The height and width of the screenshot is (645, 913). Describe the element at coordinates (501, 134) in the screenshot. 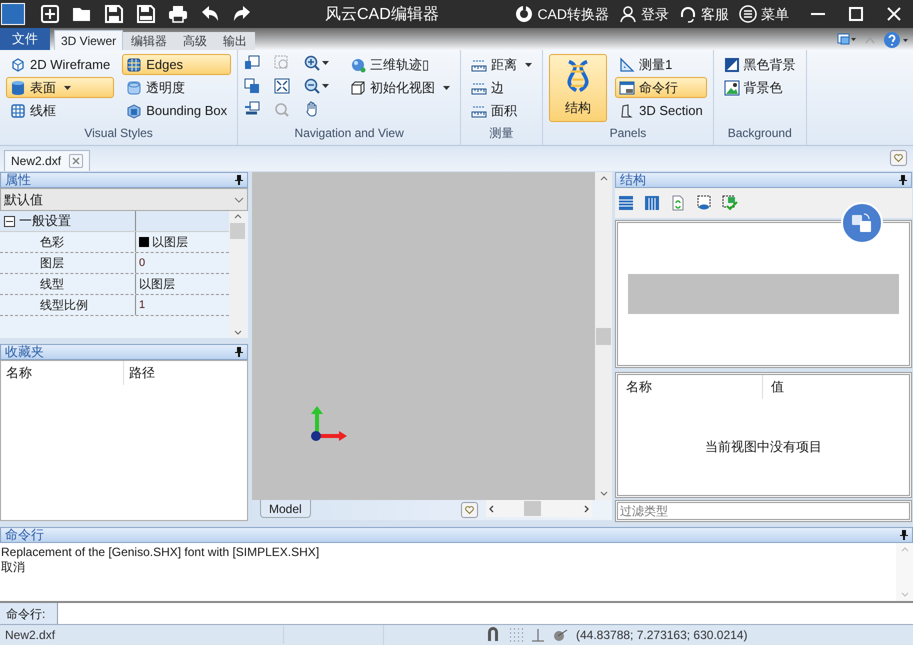

I see `ribbon-group-label: 测量` at that location.